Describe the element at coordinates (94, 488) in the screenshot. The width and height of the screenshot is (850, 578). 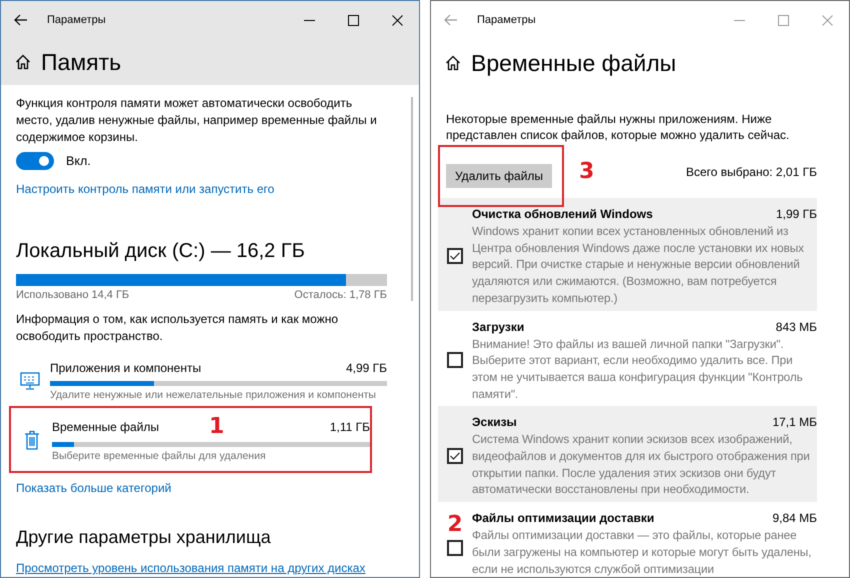
I see `more-categories-link: Показать больше категорий` at that location.